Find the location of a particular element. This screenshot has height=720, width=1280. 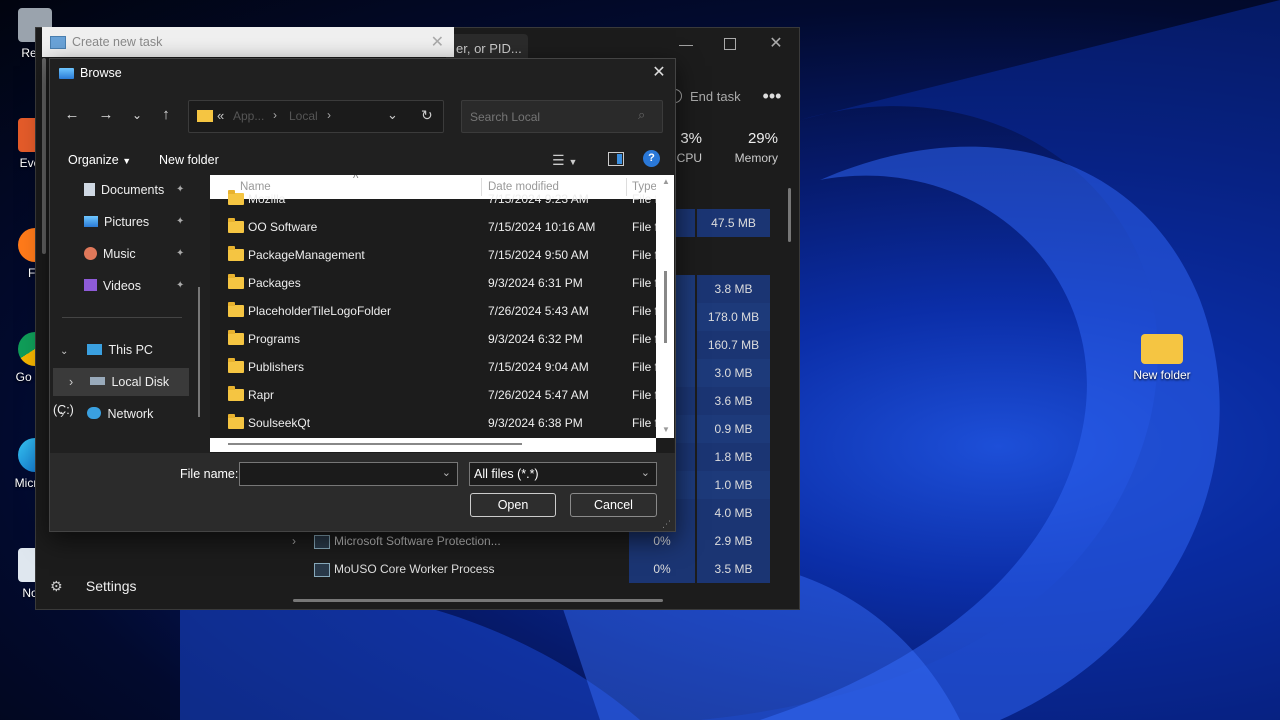

list-item: PackageManagement 7/15/2024 9:50 AM File f is located at coordinates (433, 255).